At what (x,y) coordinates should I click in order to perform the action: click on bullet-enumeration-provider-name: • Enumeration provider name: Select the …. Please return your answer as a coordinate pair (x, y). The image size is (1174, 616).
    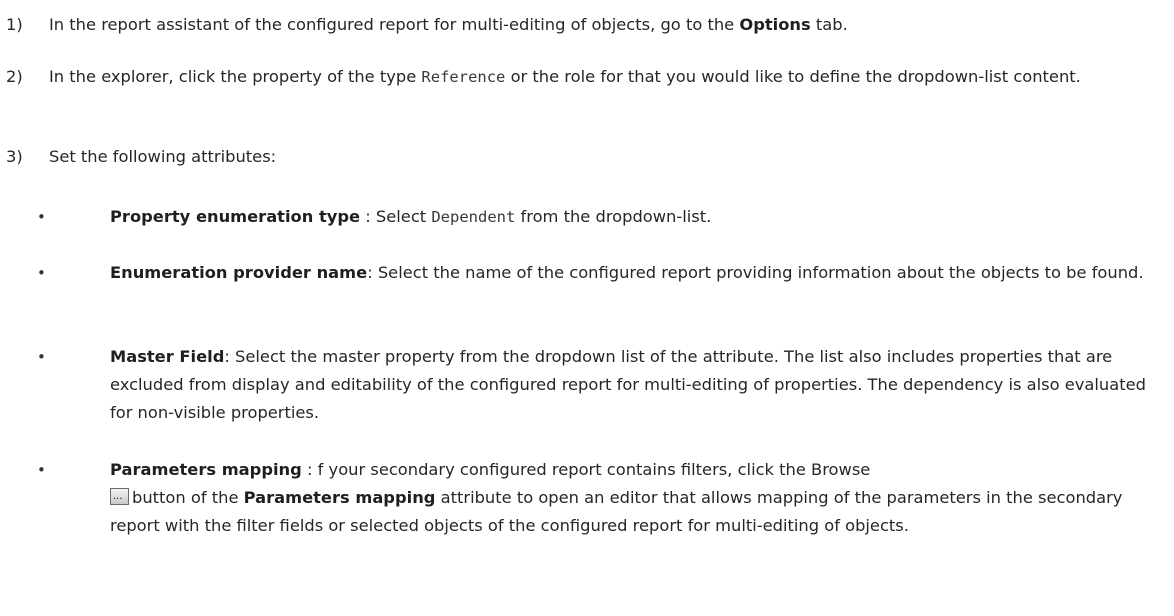
    Looking at the image, I should click on (596, 273).